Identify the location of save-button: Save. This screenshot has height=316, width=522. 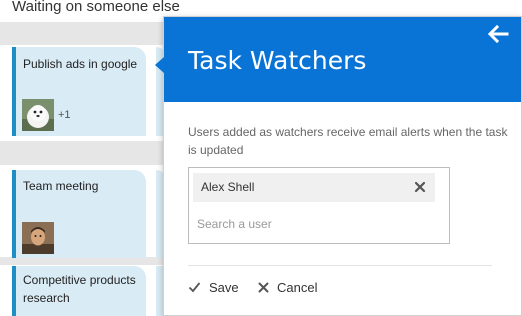
(213, 287).